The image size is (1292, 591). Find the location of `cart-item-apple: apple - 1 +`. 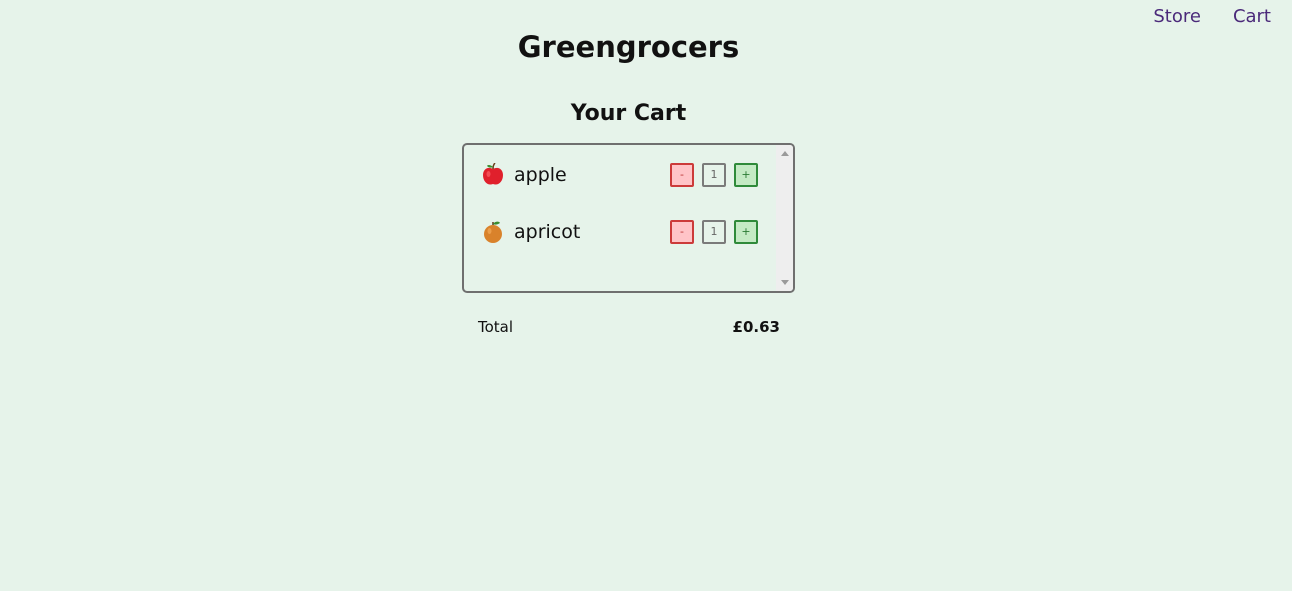

cart-item-apple: apple - 1 + is located at coordinates (623, 175).